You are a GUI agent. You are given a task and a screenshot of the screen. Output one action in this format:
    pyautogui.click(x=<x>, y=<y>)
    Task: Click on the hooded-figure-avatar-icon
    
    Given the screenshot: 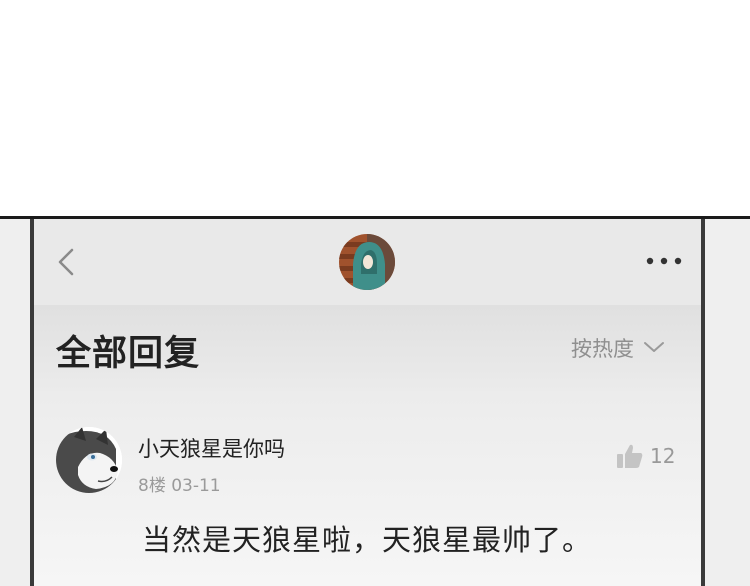 What is the action you would take?
    pyautogui.click(x=367, y=262)
    